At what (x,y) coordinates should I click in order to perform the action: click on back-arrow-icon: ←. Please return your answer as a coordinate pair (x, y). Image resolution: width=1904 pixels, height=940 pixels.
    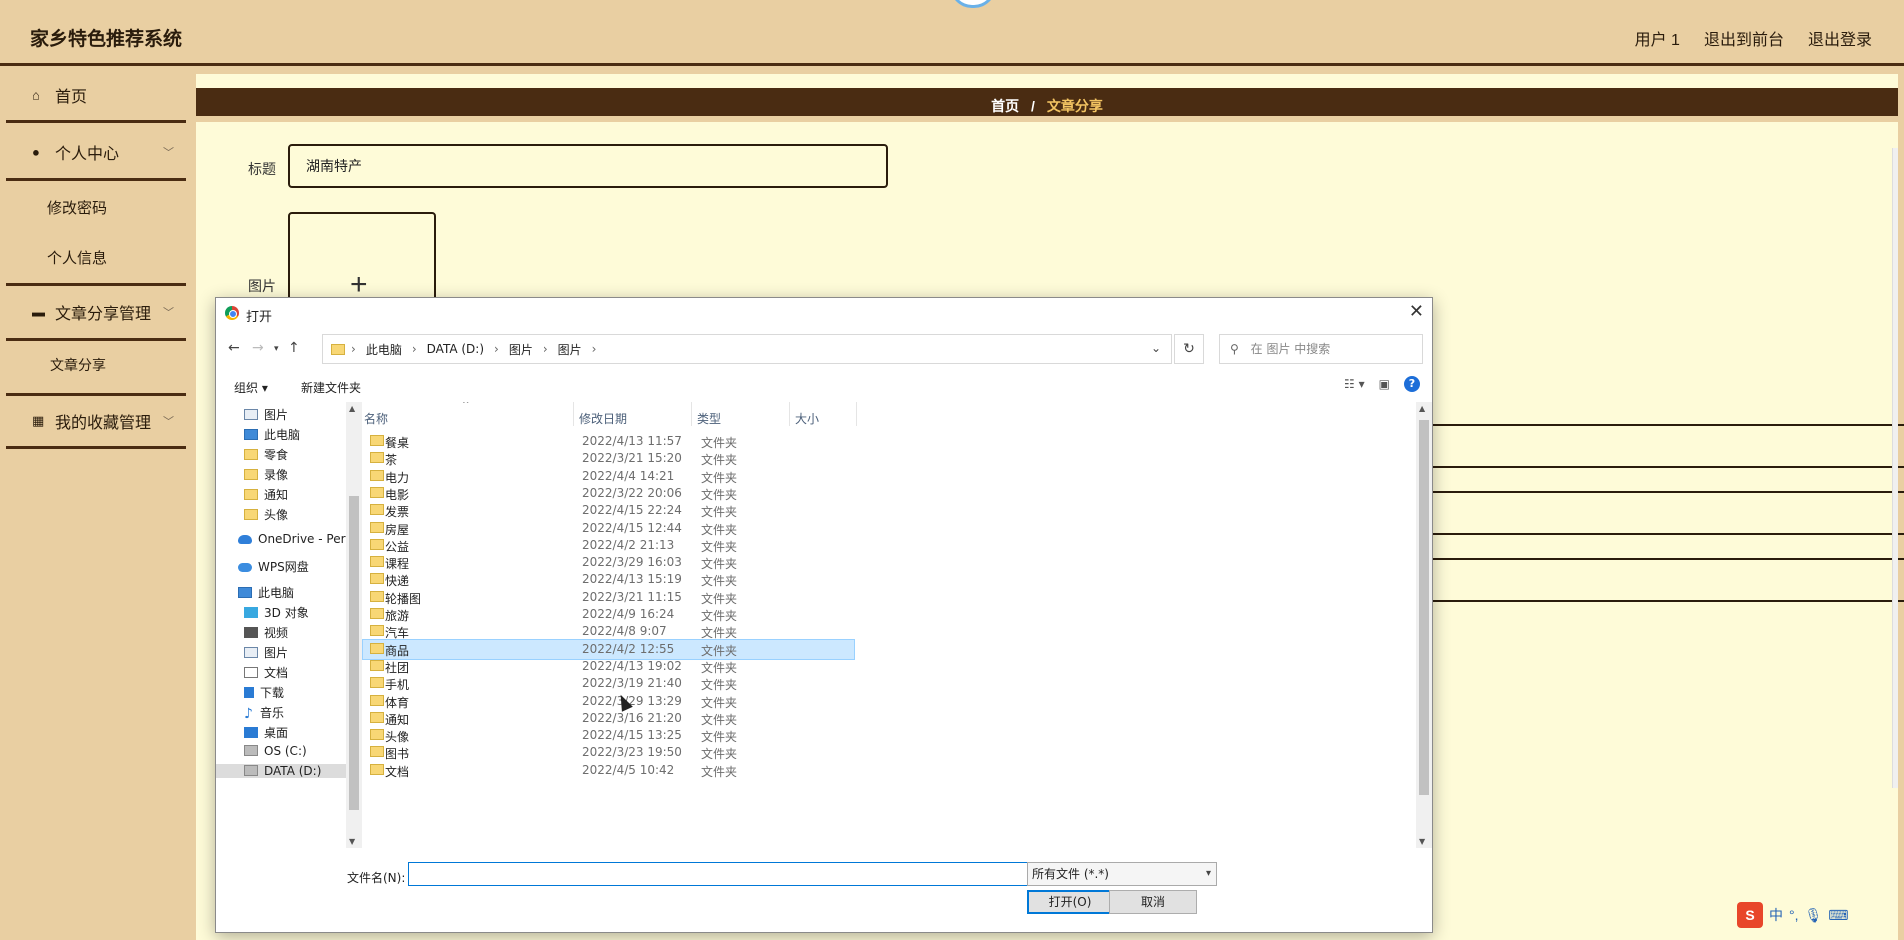
    Looking at the image, I should click on (234, 348).